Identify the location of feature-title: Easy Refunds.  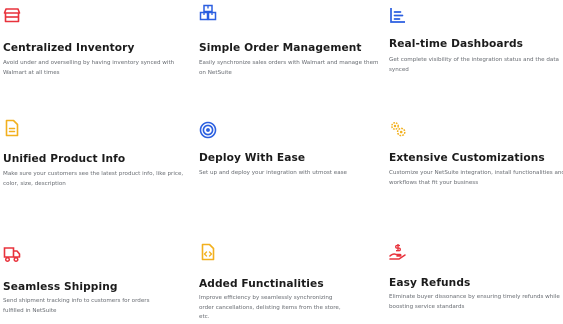
(430, 283).